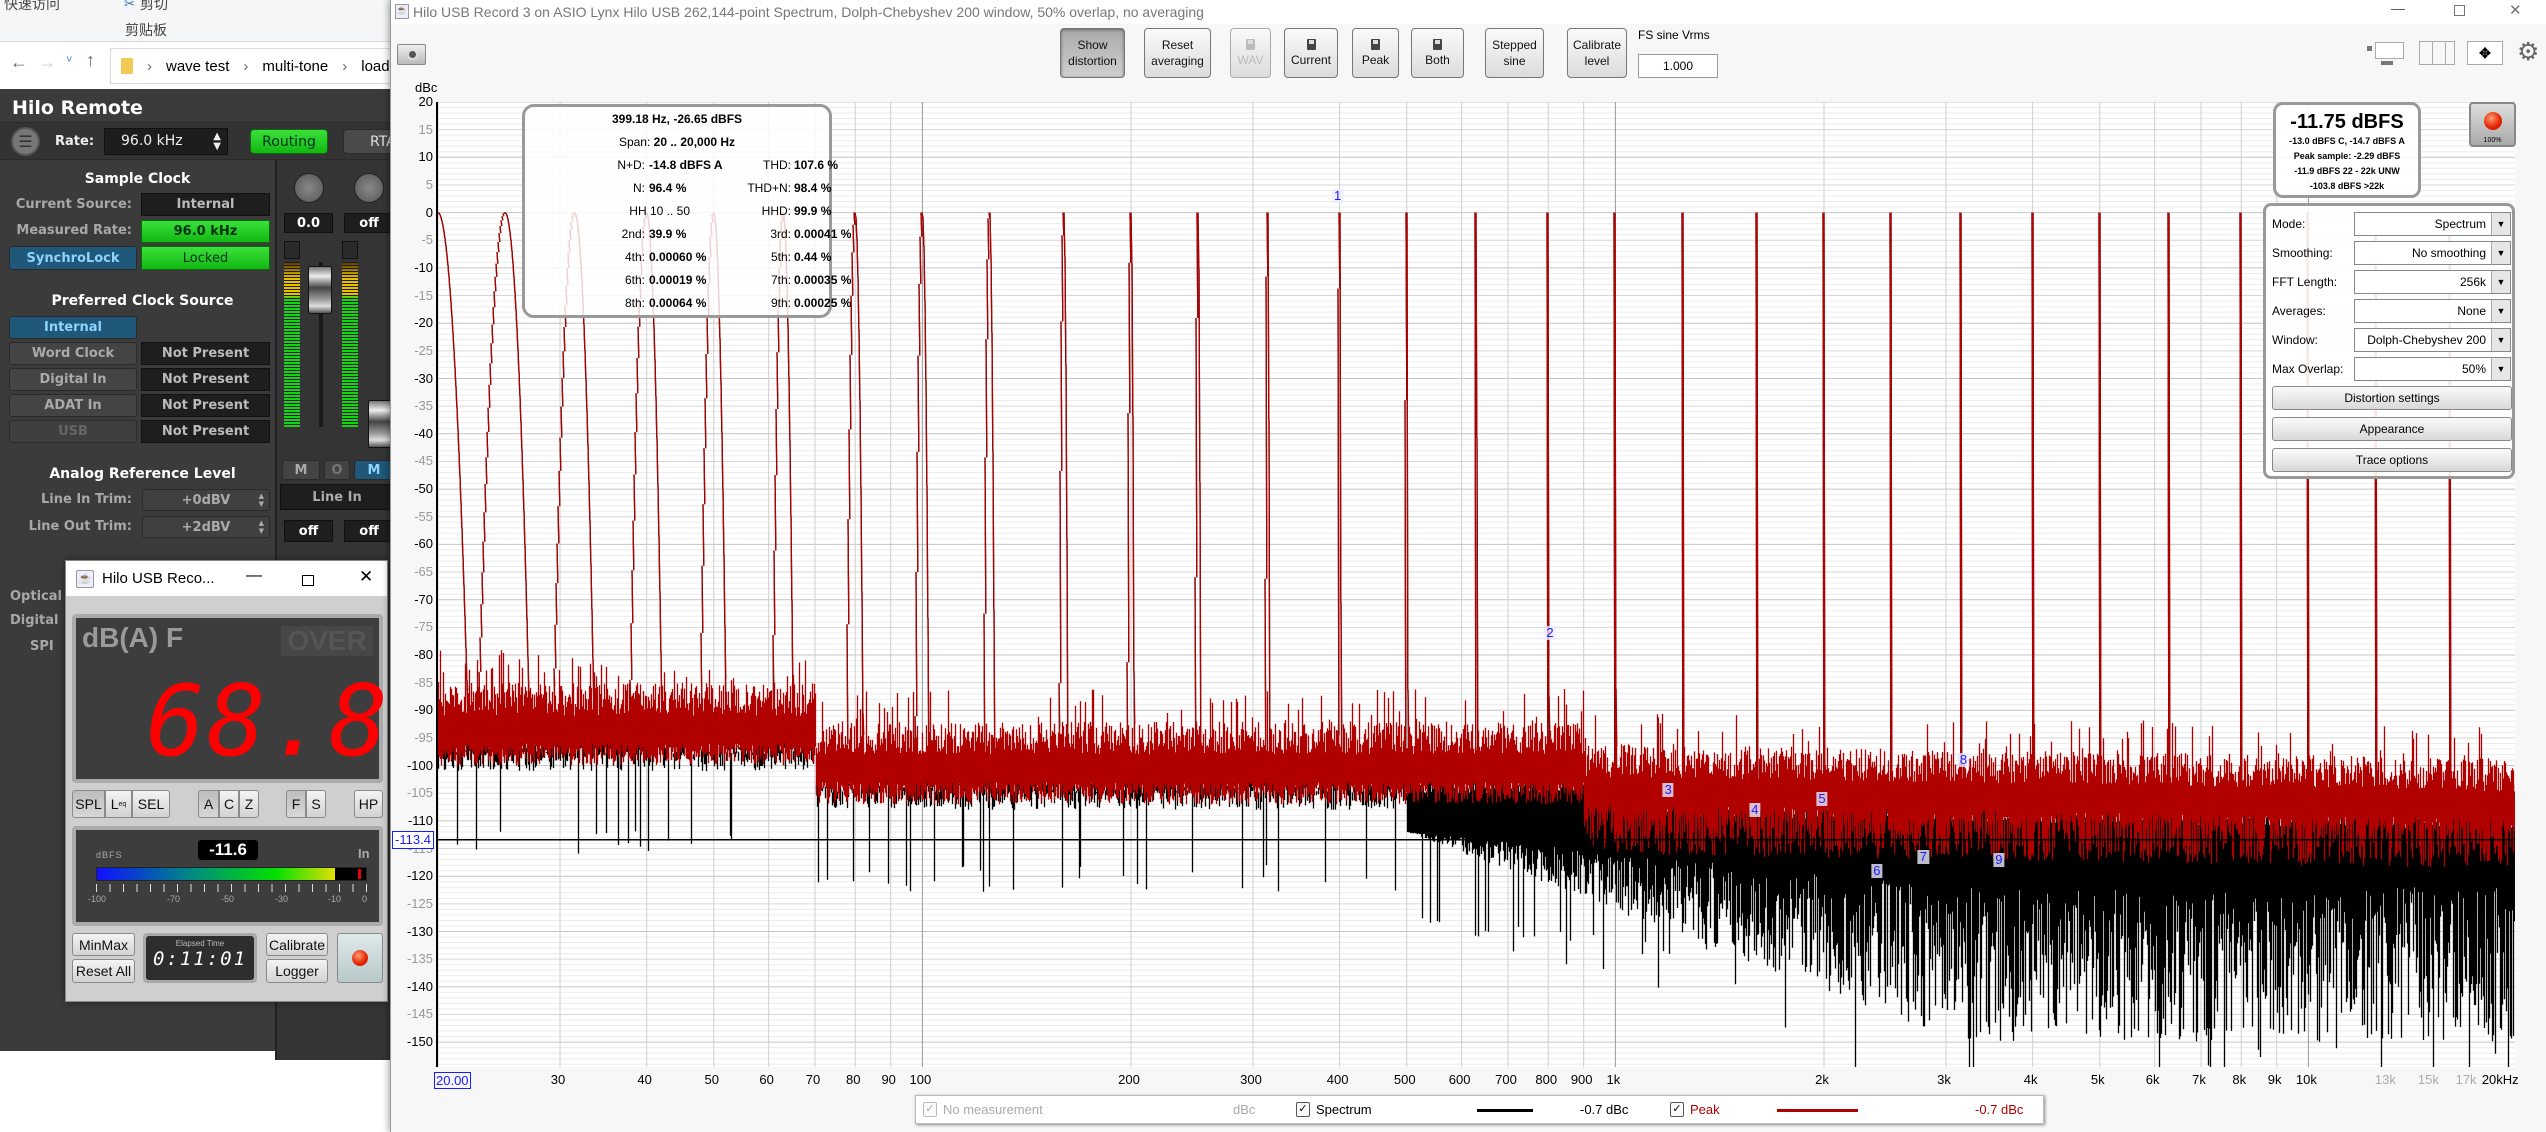  Describe the element at coordinates (206, 500) in the screenshot. I see `line-in-trim-select: +0dBV ▲ ▼` at that location.